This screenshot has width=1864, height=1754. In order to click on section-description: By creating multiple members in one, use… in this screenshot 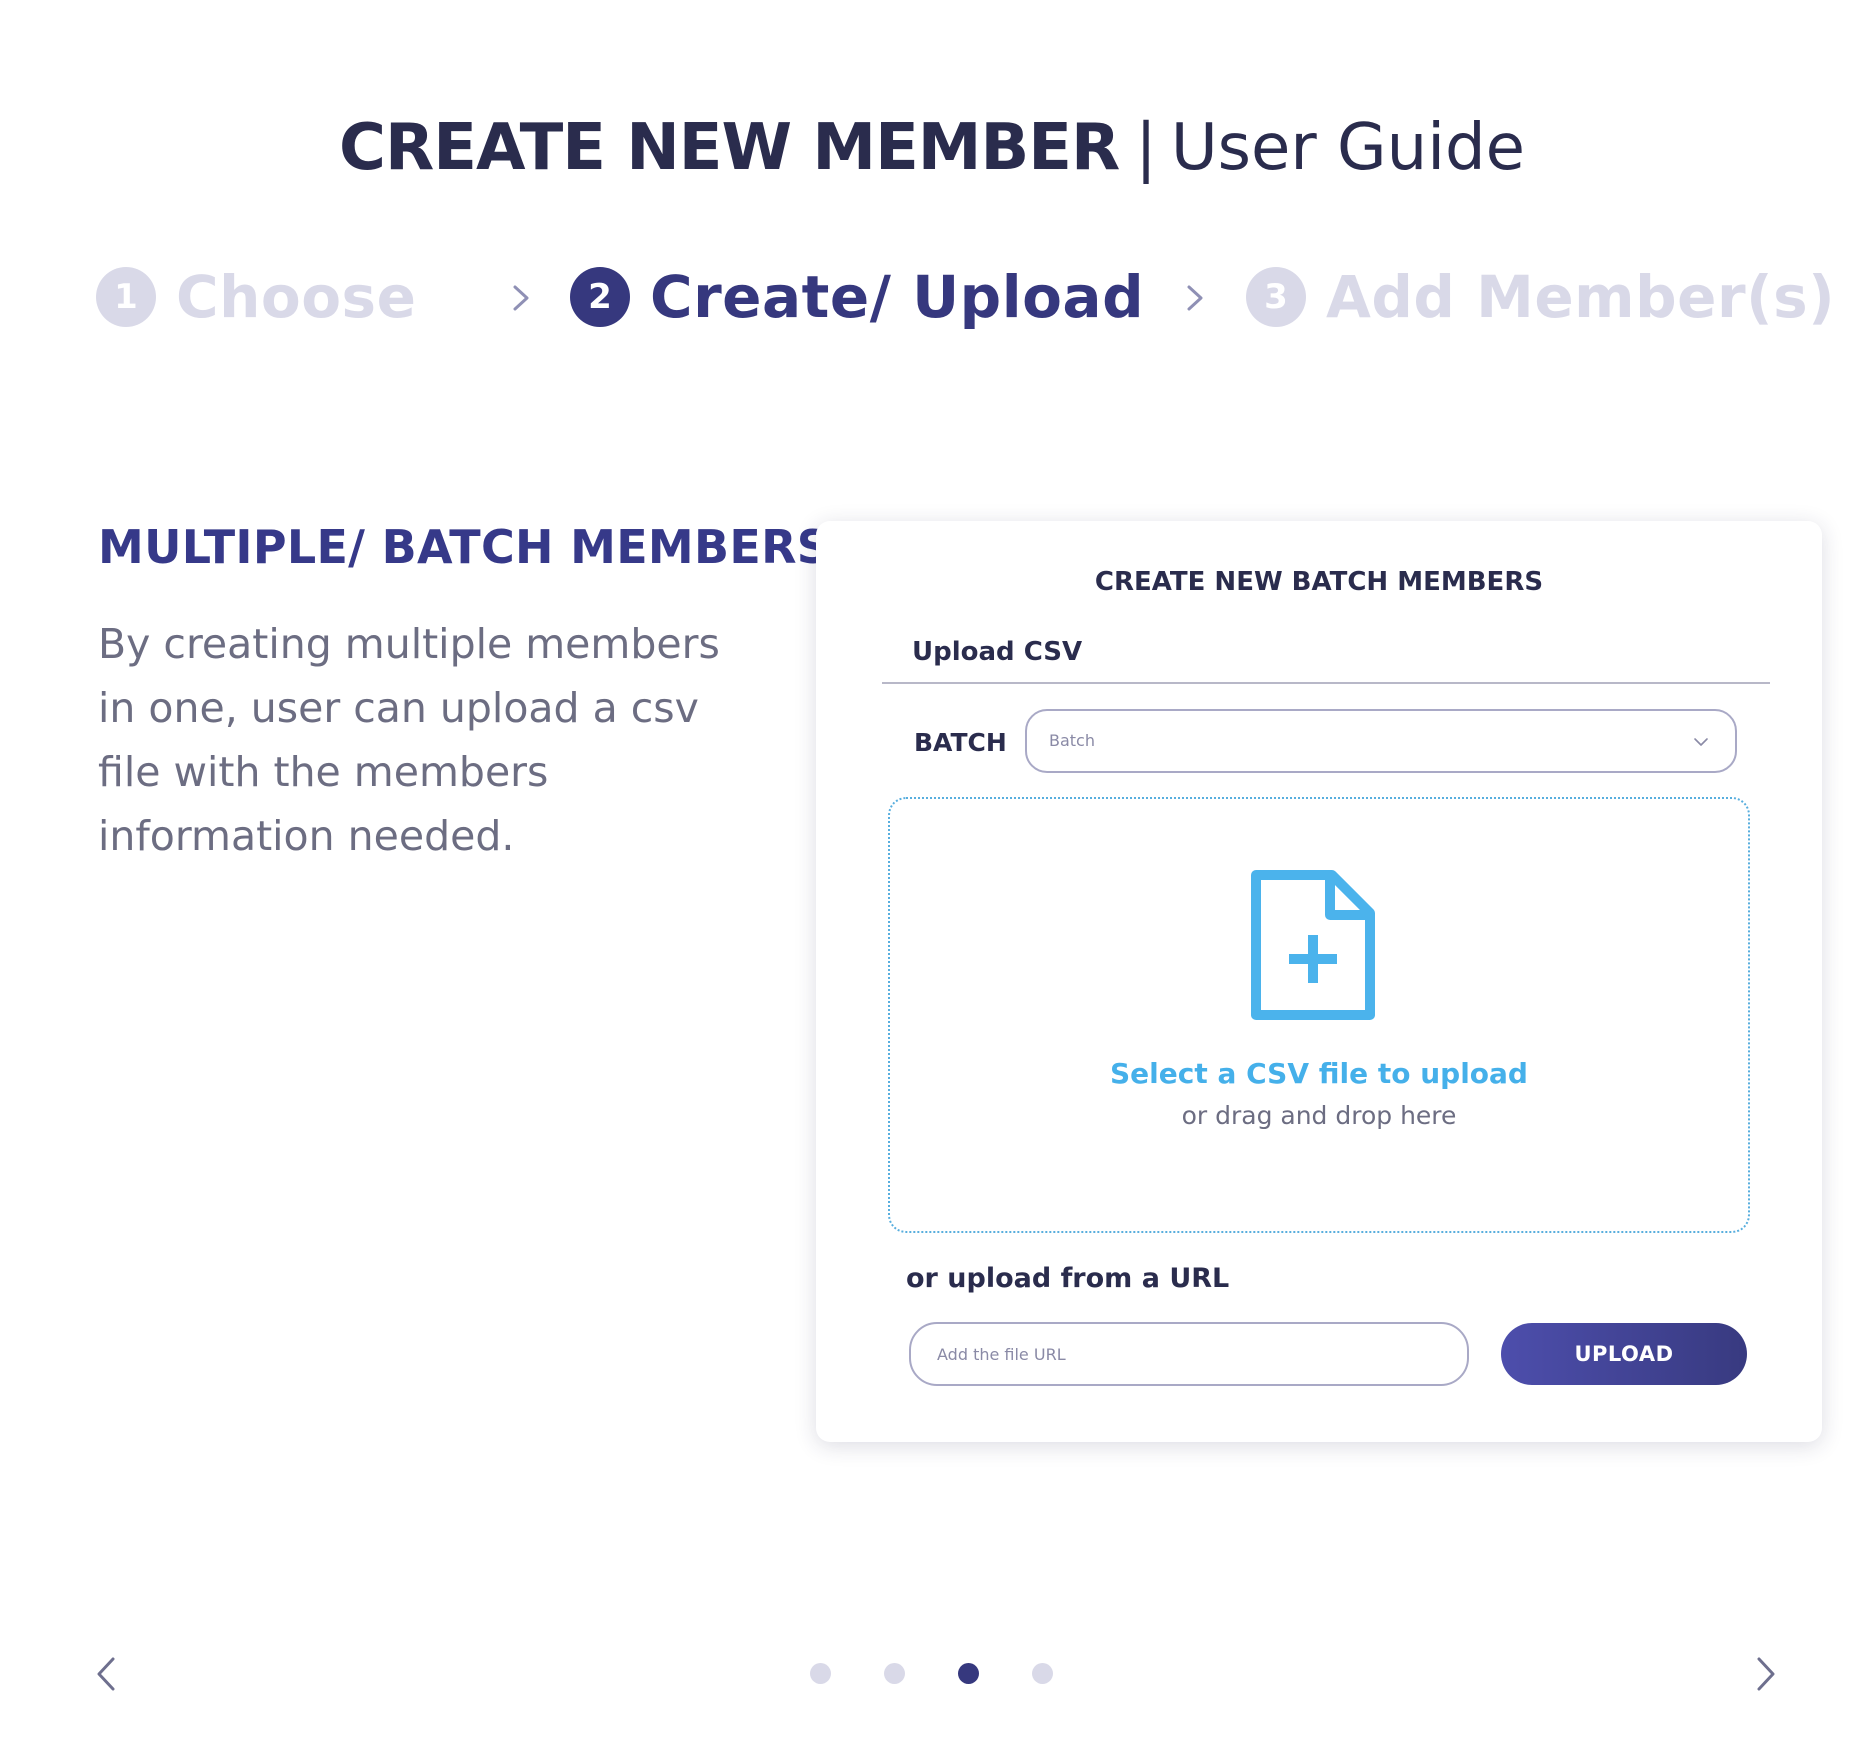, I will do `click(409, 740)`.